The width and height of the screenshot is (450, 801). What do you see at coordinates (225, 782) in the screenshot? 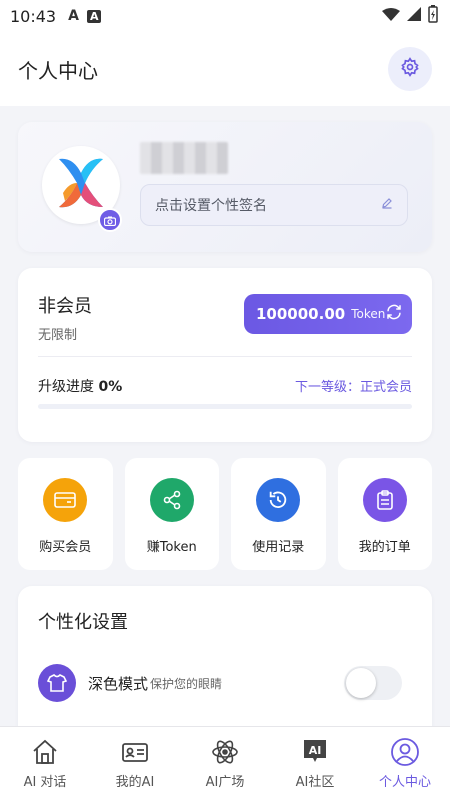
I see `tab-label: AI广场` at bounding box center [225, 782].